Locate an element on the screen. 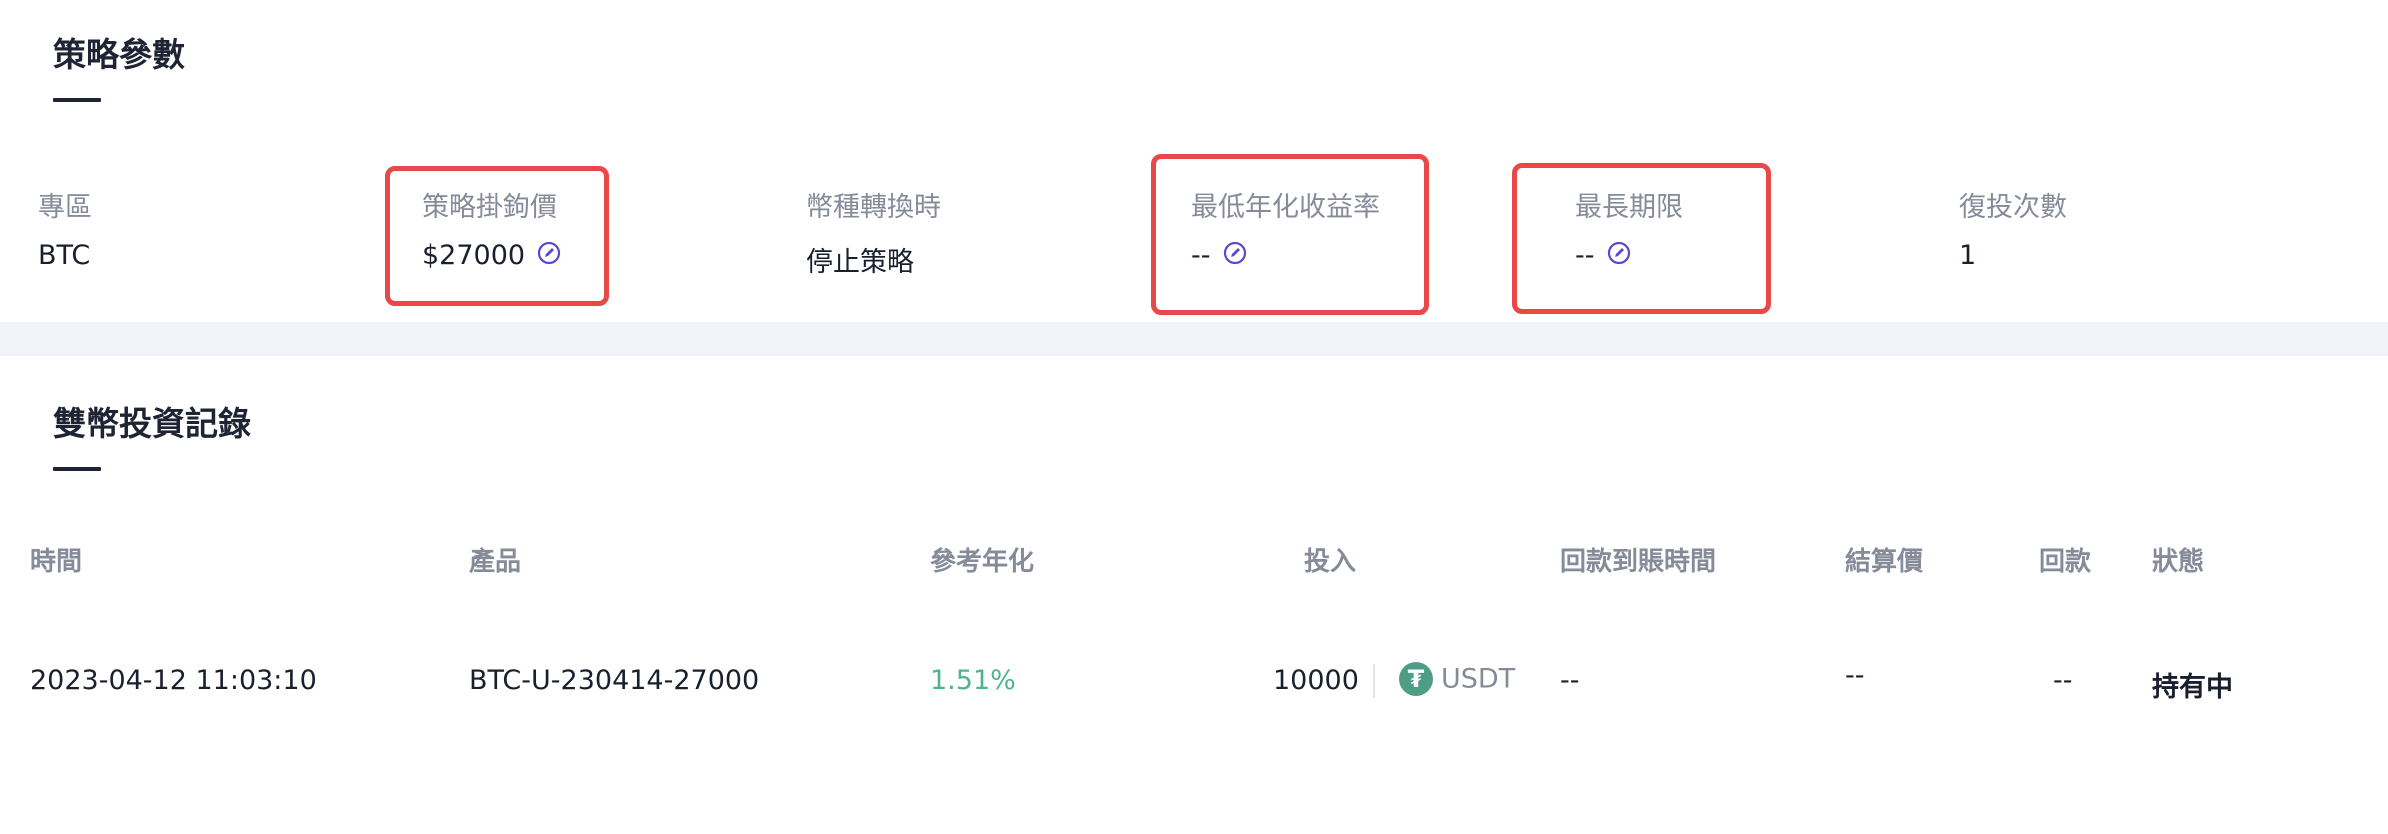  param-hook-price-value: $27000 is located at coordinates (474, 255).